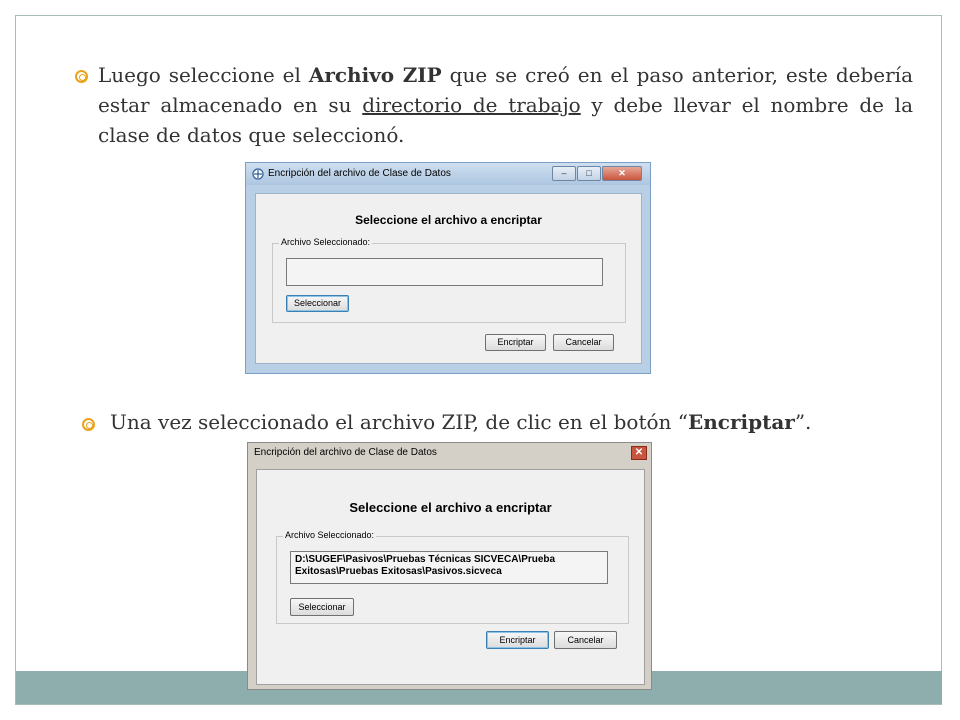 The height and width of the screenshot is (720, 960). Describe the element at coordinates (203, 75) in the screenshot. I see `text-segment: Luego seleccione el` at that location.